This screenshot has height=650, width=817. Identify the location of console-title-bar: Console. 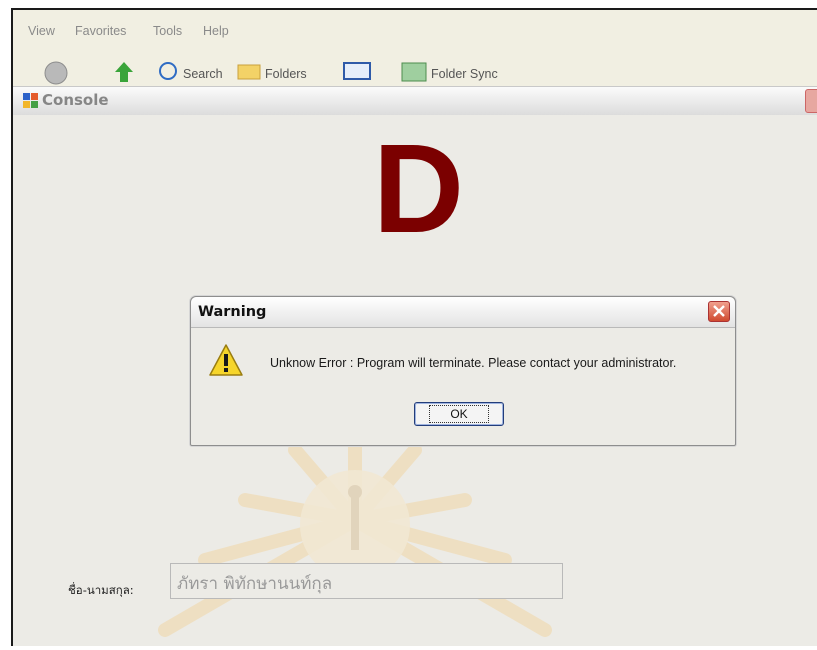
(415, 101).